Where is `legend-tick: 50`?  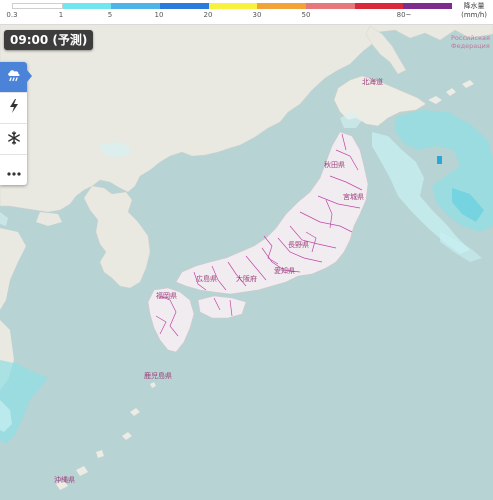
legend-tick: 50 is located at coordinates (306, 15).